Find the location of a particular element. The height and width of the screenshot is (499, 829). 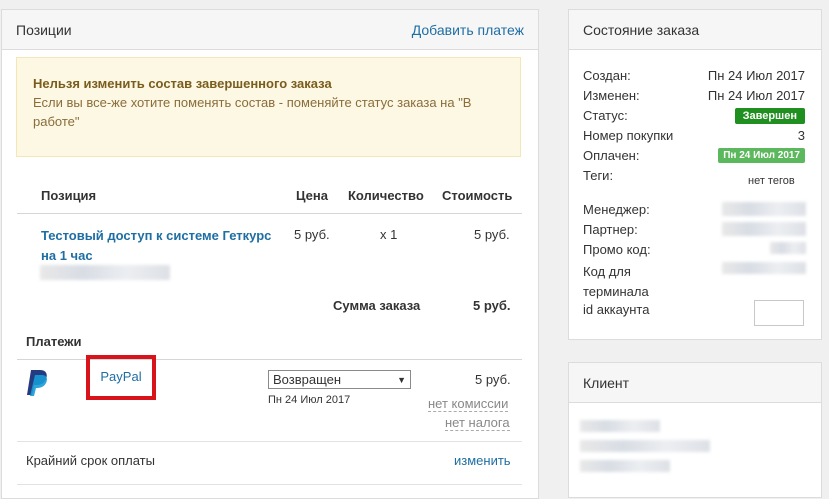

deadline-change-link: изменить is located at coordinates (482, 460).